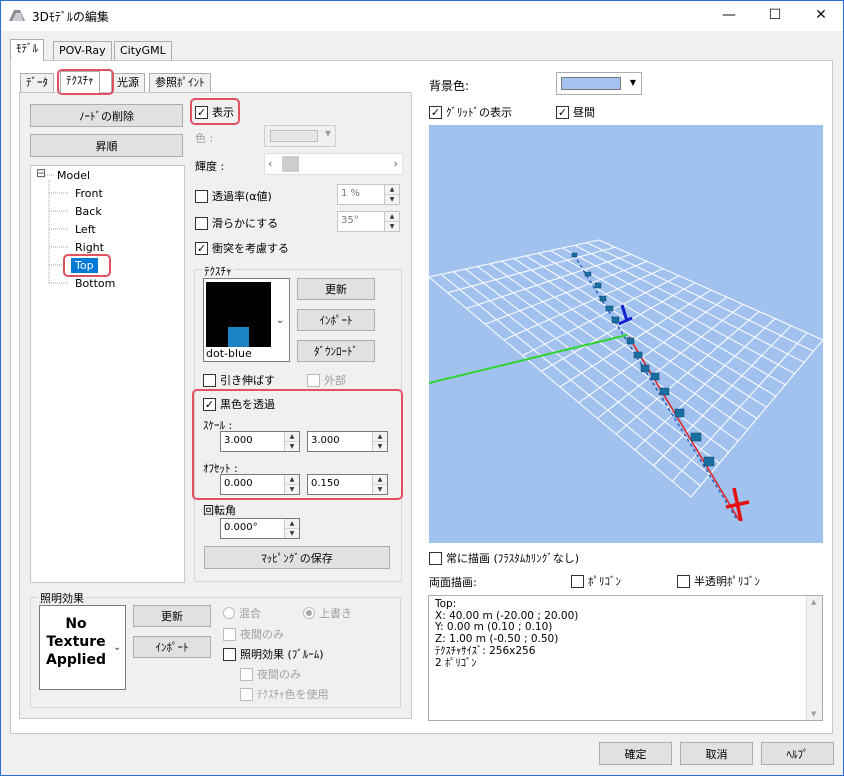  I want to click on tree-node-bottom: Bottom, so click(95, 283).